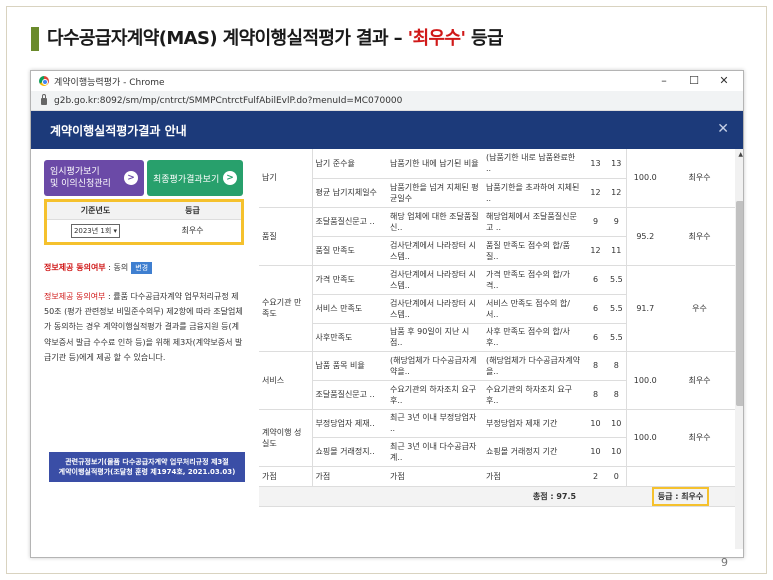  I want to click on change-button: 변경, so click(142, 268).